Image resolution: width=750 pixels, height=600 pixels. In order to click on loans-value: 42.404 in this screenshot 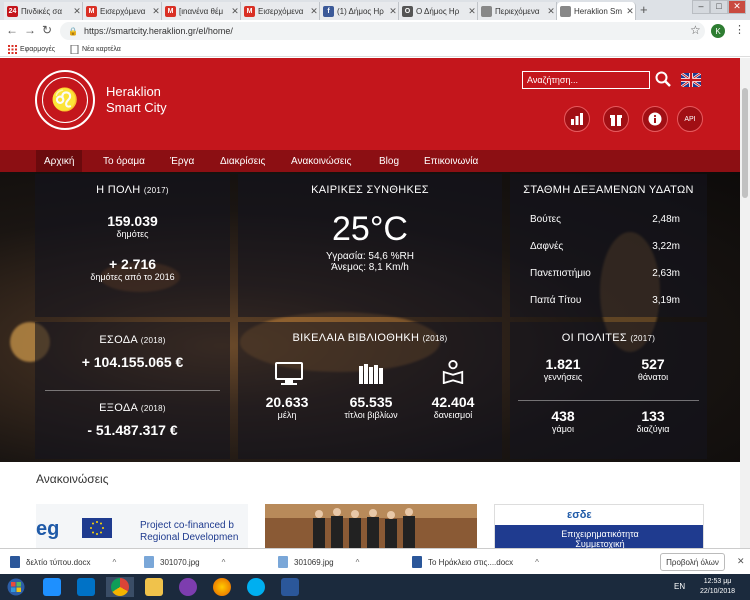, I will do `click(453, 402)`.